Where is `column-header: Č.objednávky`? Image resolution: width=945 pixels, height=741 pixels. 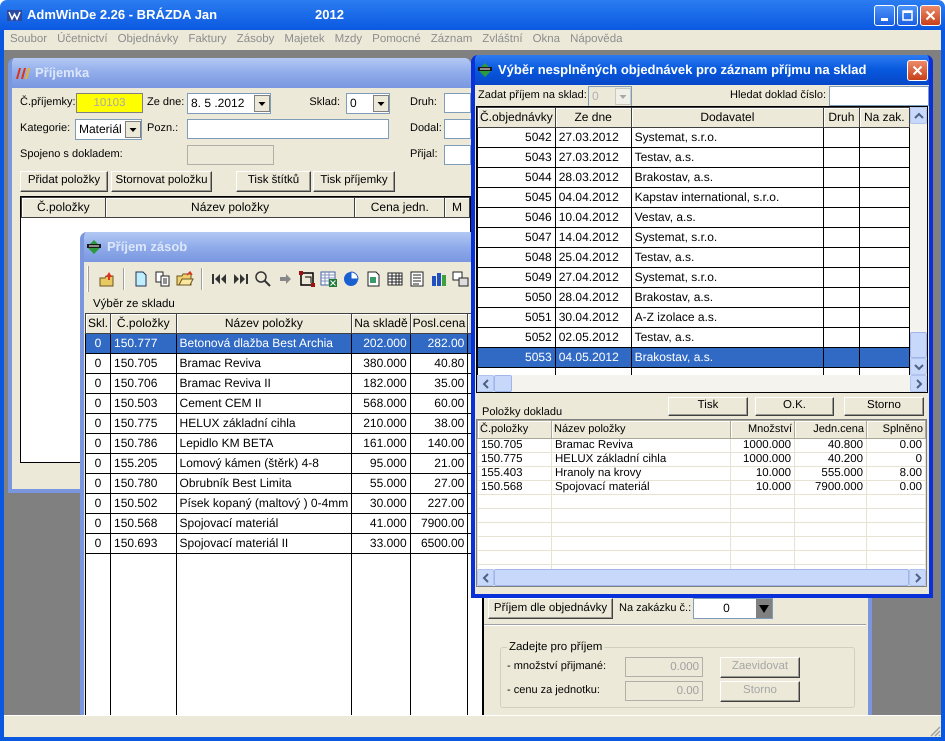 column-header: Č.objednávky is located at coordinates (517, 118).